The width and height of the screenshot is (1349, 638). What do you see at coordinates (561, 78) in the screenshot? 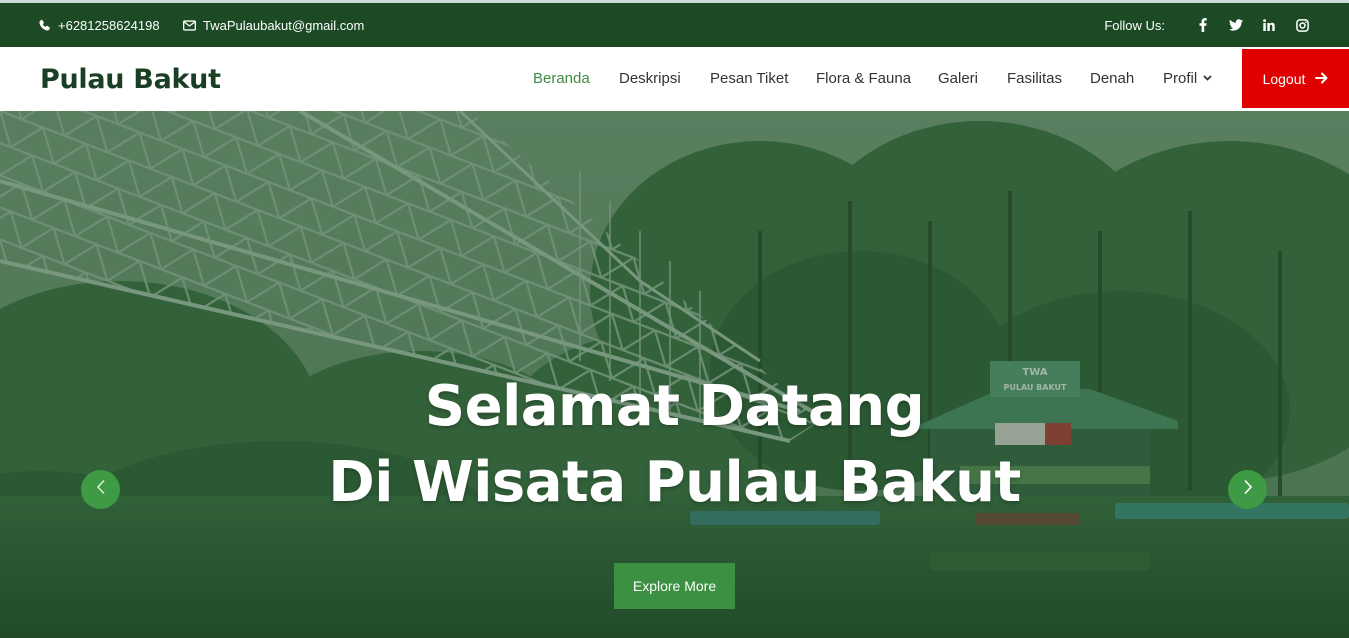
I see `nav-item-beranda: Beranda` at bounding box center [561, 78].